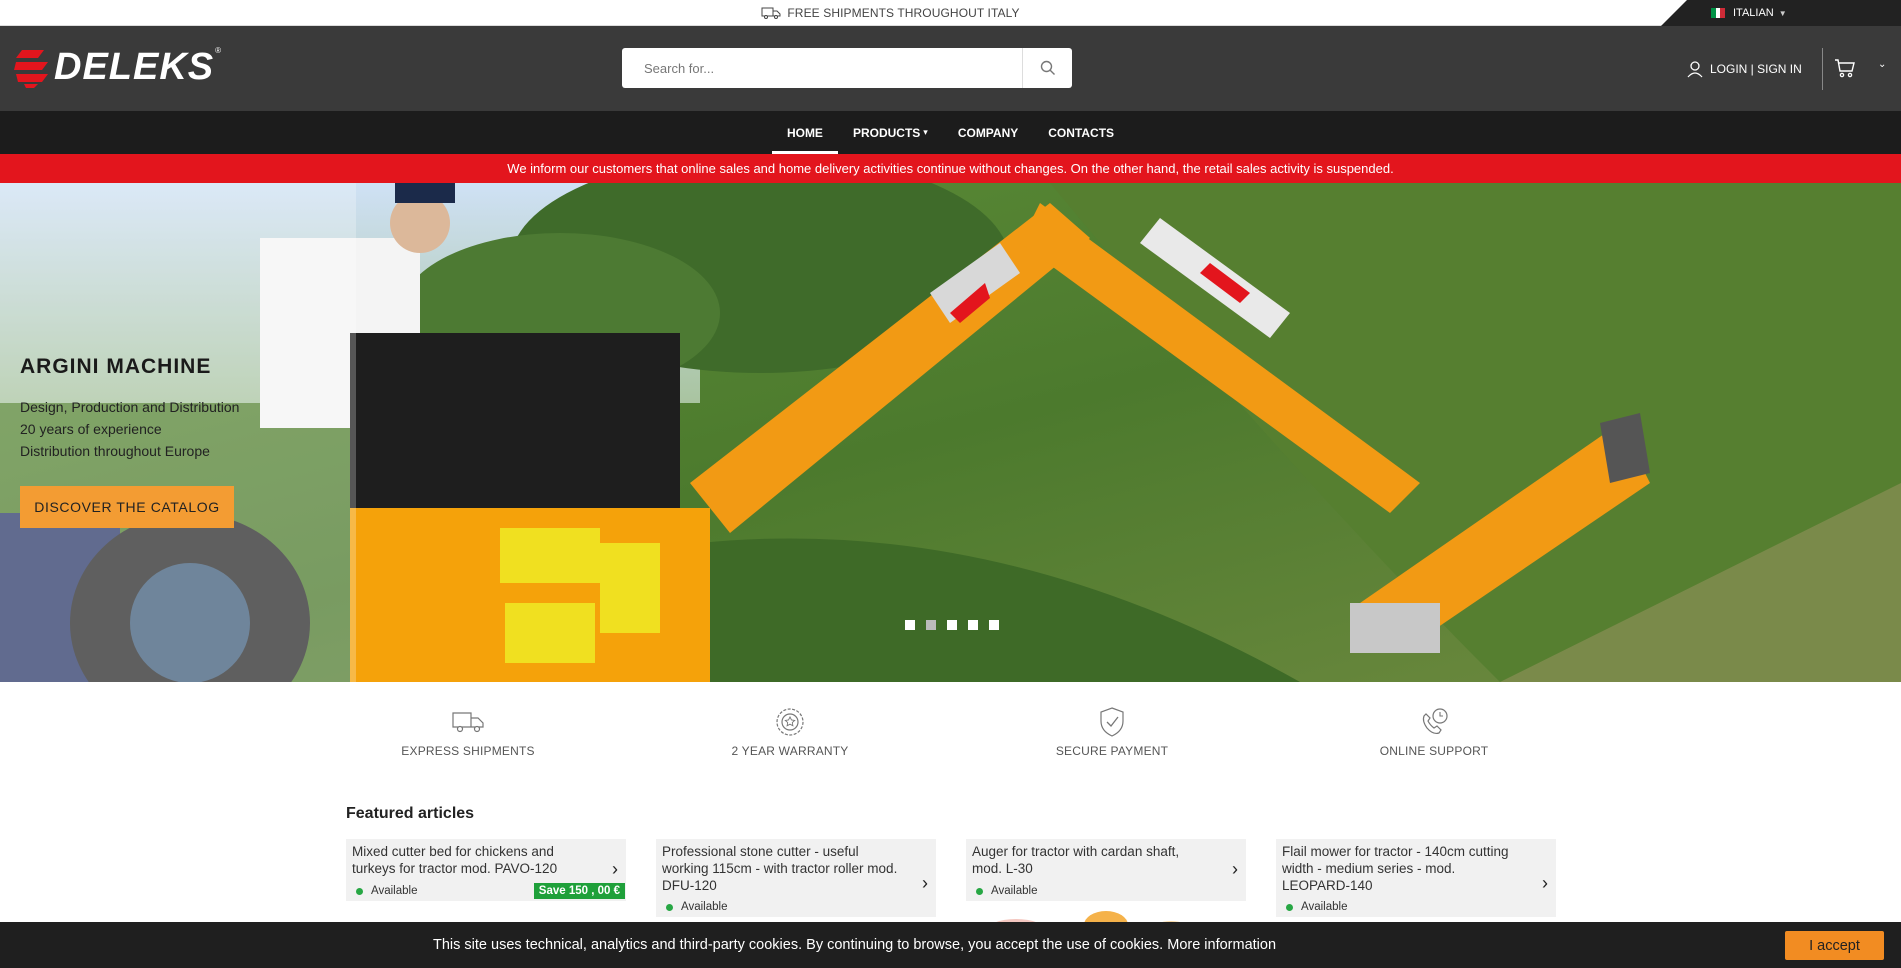 The width and height of the screenshot is (1901, 968). I want to click on language-selector: ITALIAN ▼, so click(1781, 13).